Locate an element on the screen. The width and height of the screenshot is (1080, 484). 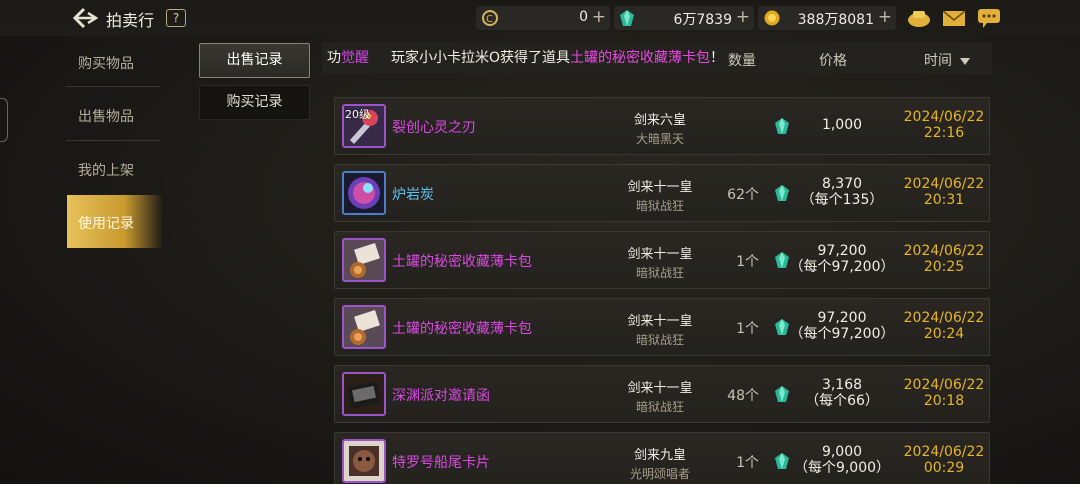
gold-coin-icon: C is located at coordinates (490, 18).